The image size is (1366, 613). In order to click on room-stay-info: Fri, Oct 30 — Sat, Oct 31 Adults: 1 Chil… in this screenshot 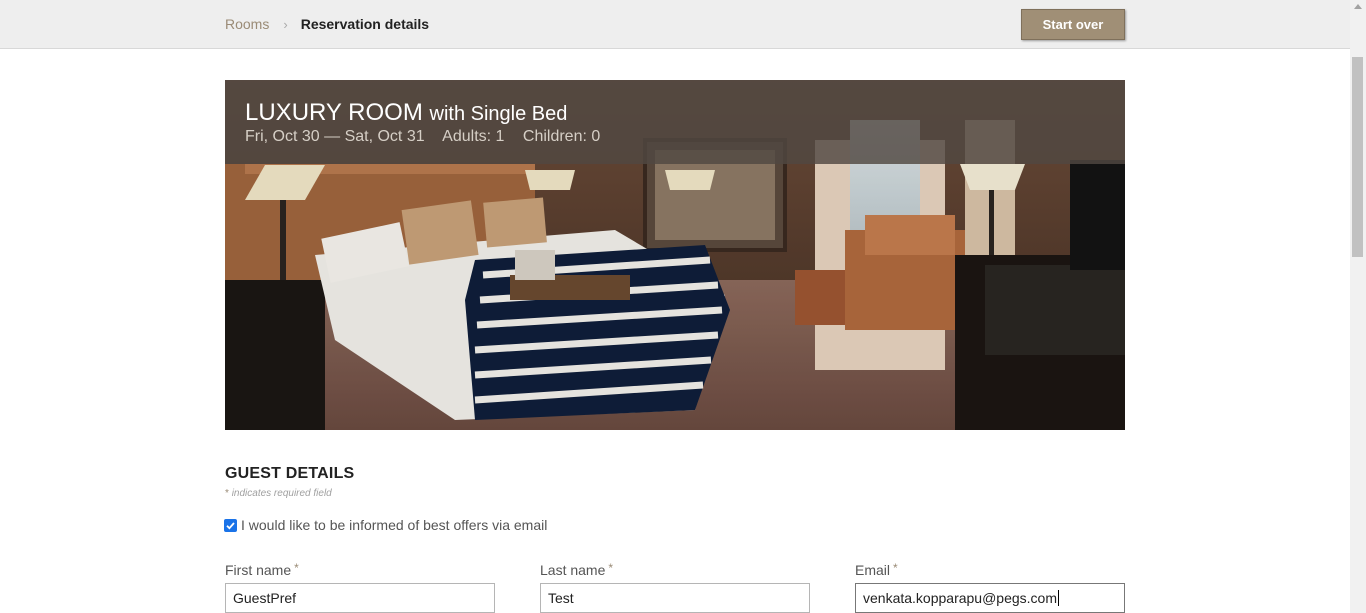, I will do `click(429, 137)`.